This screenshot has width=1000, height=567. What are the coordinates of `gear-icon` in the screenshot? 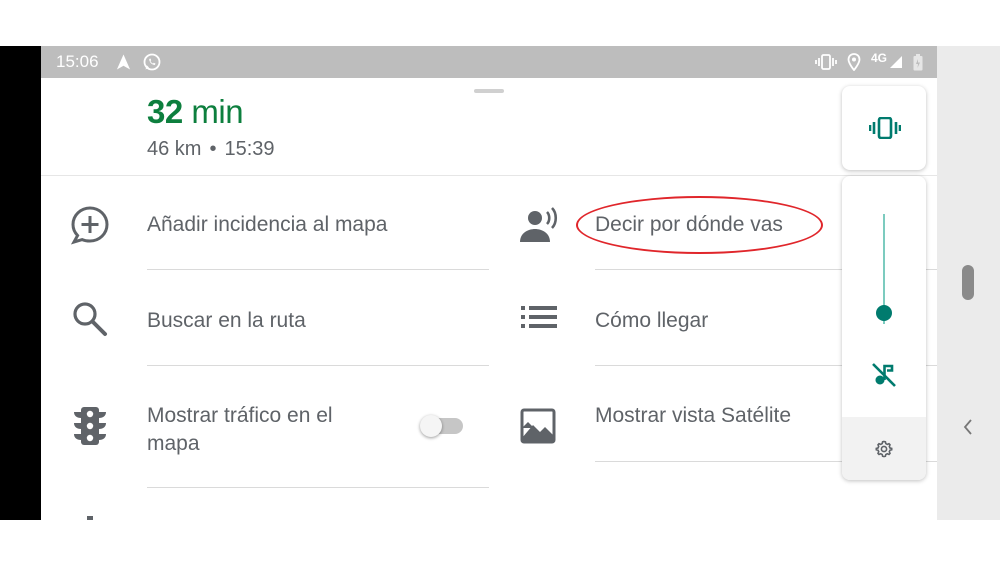 It's located at (884, 449).